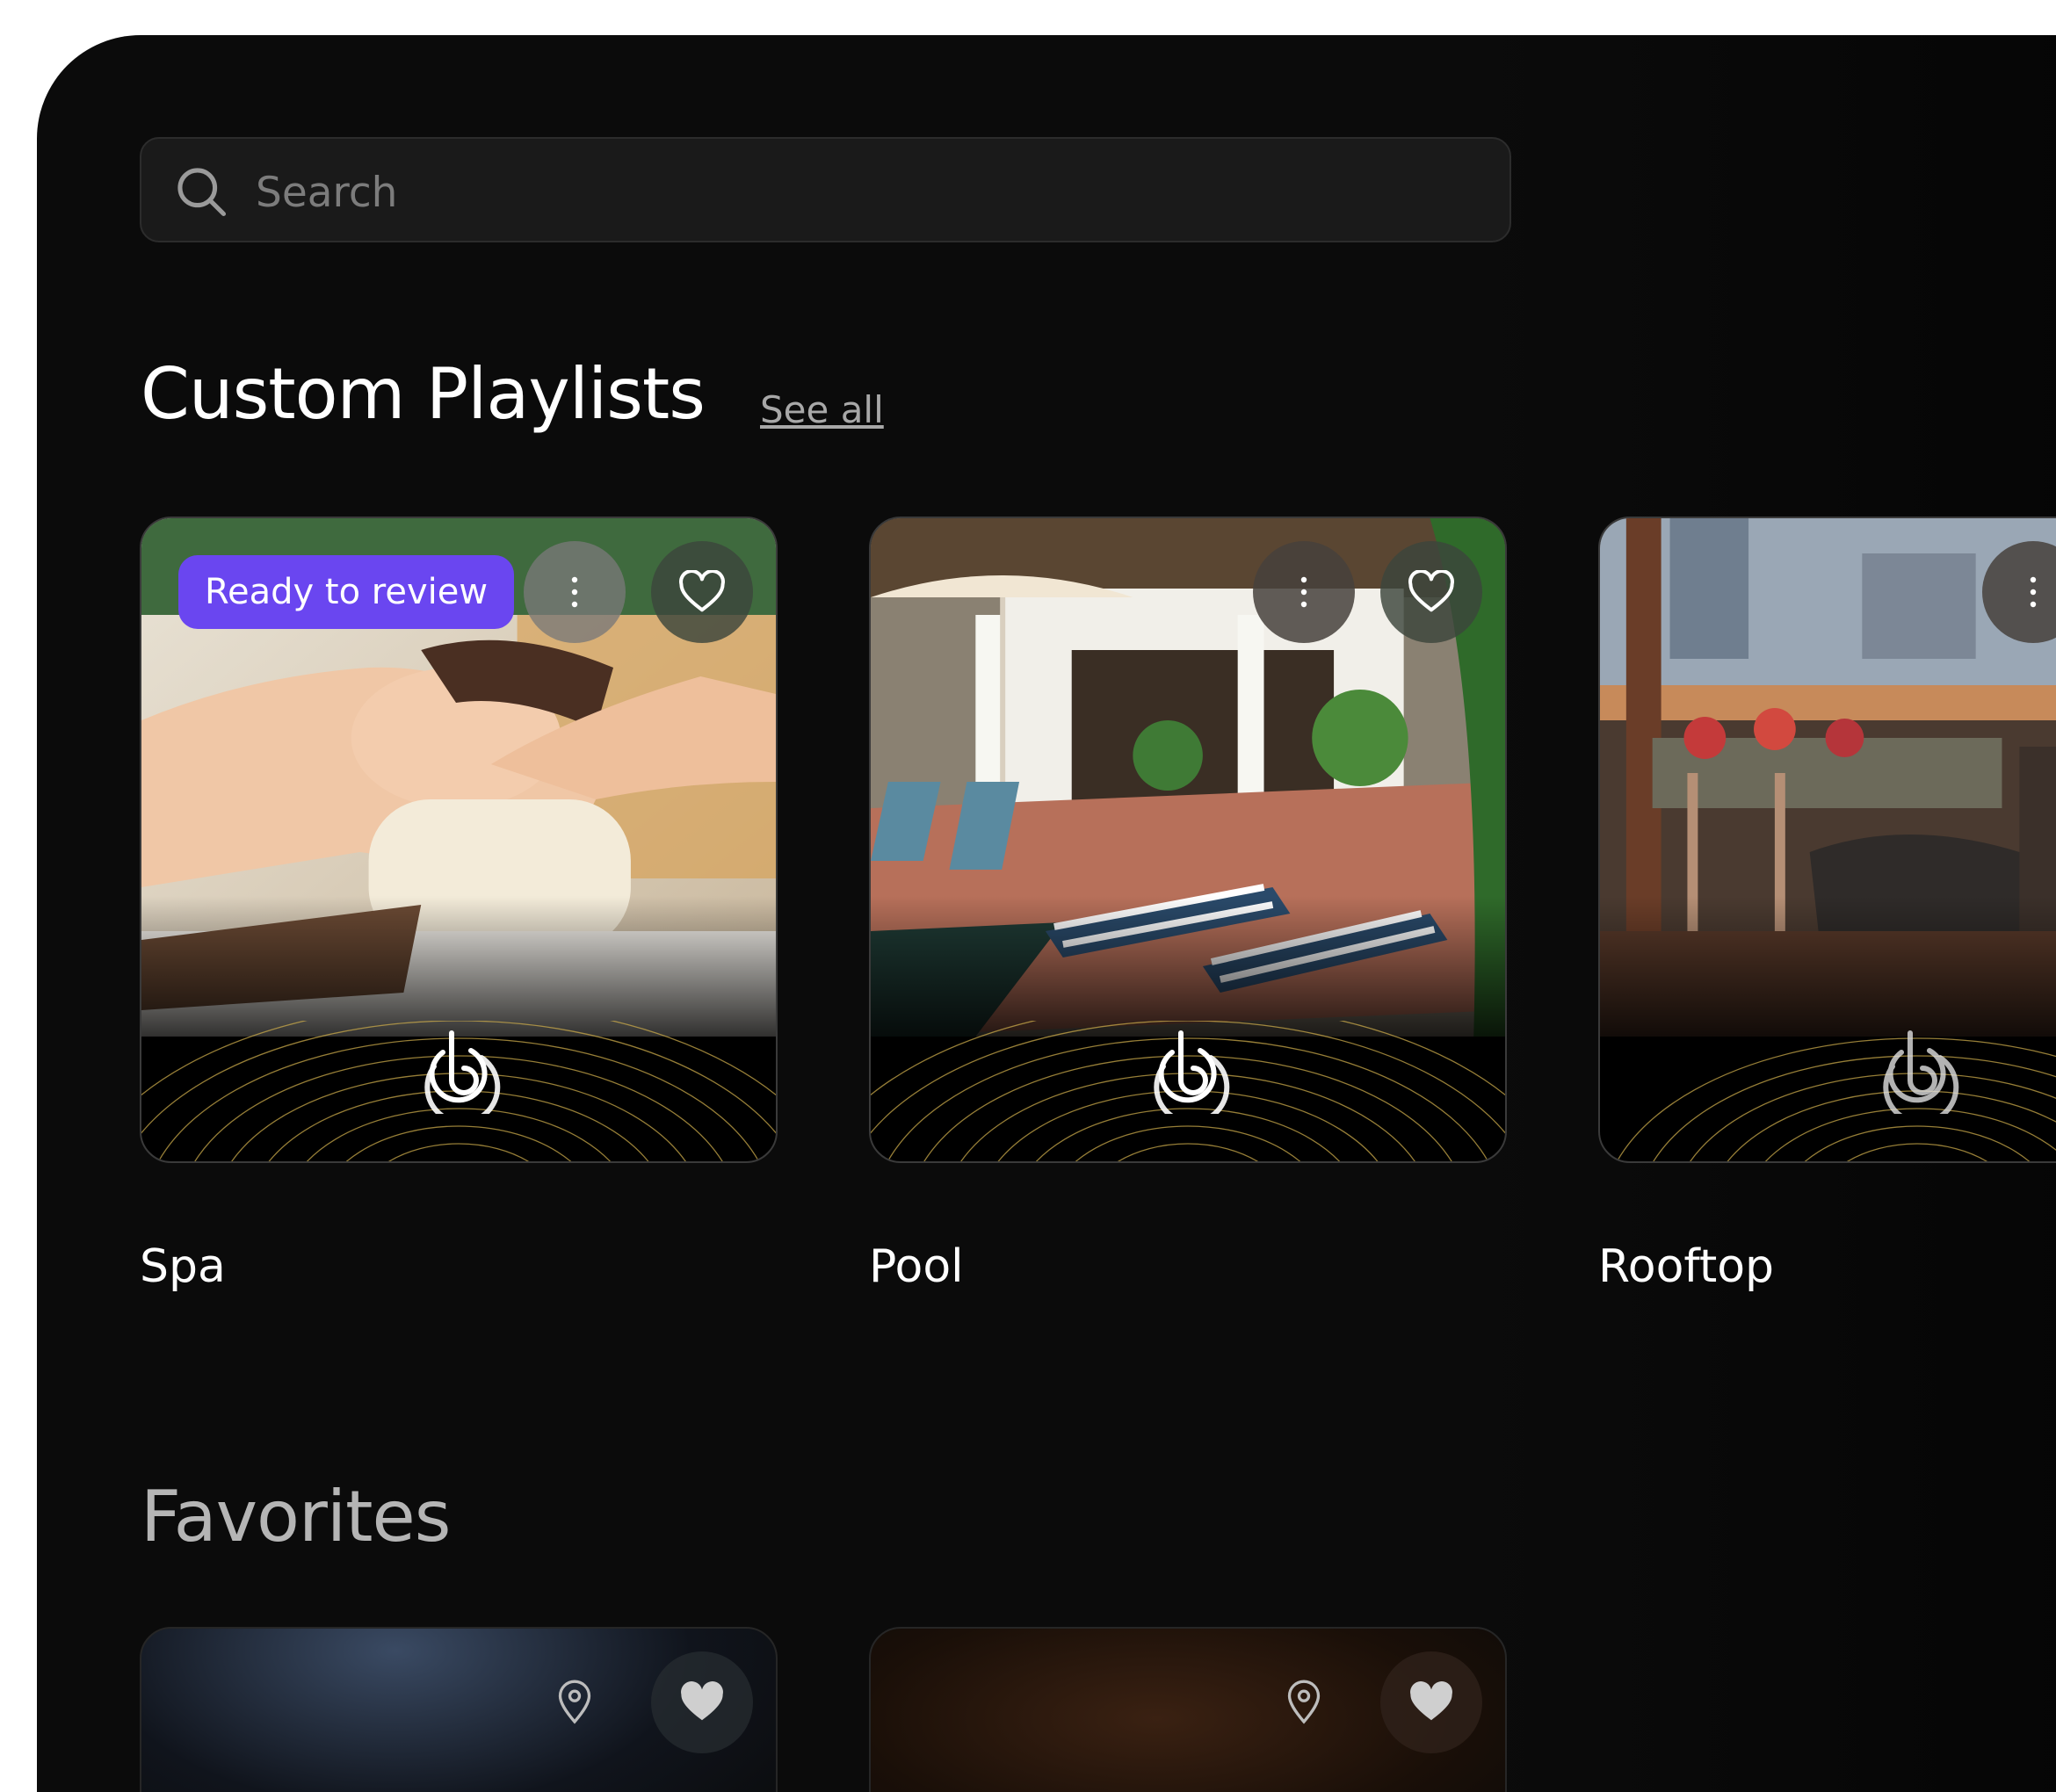 The width and height of the screenshot is (2056, 1792). I want to click on playlist-card-rooftop, so click(1827, 840).